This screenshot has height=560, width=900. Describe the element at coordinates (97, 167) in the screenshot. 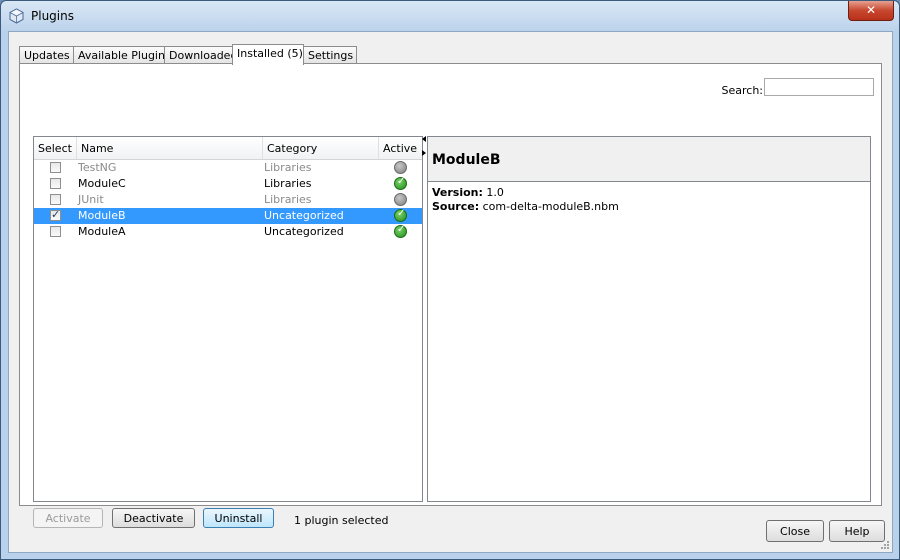

I see `plugin-name: TestNG` at that location.